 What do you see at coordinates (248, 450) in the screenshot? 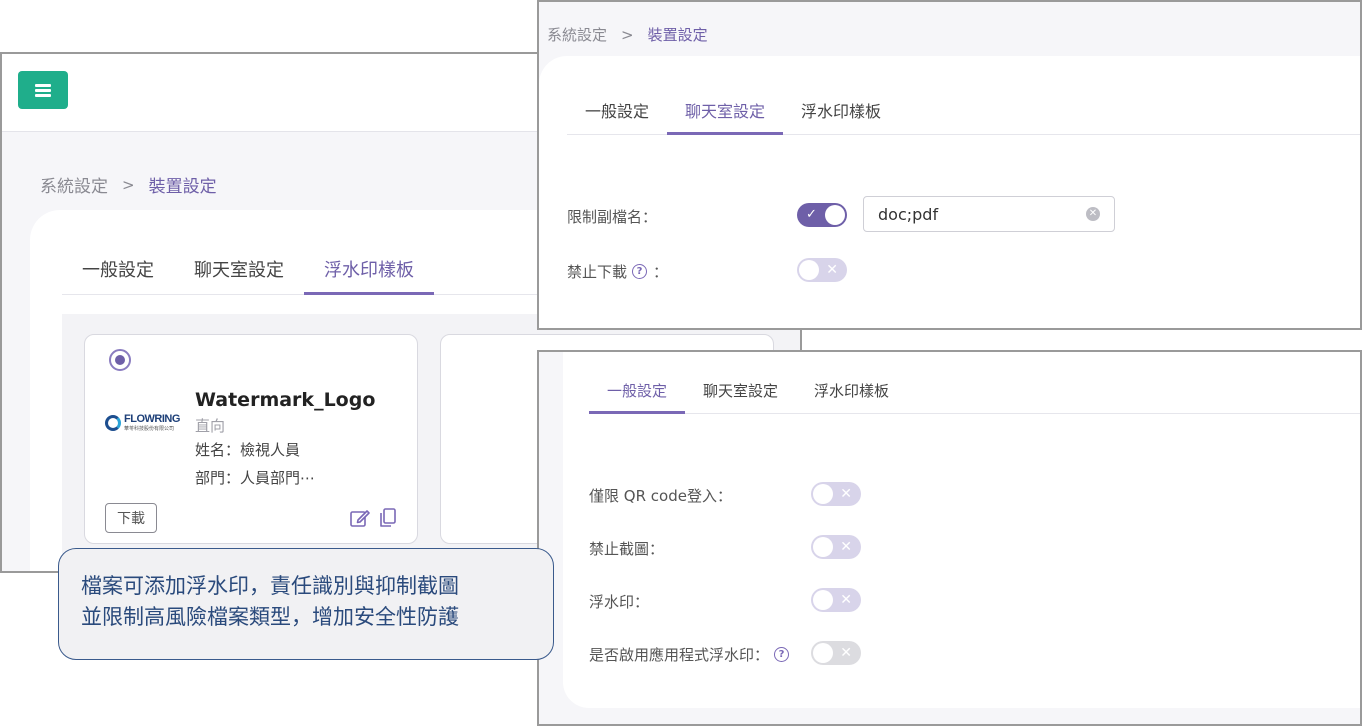
I see `template-name-line: 姓名：檢視人員` at bounding box center [248, 450].